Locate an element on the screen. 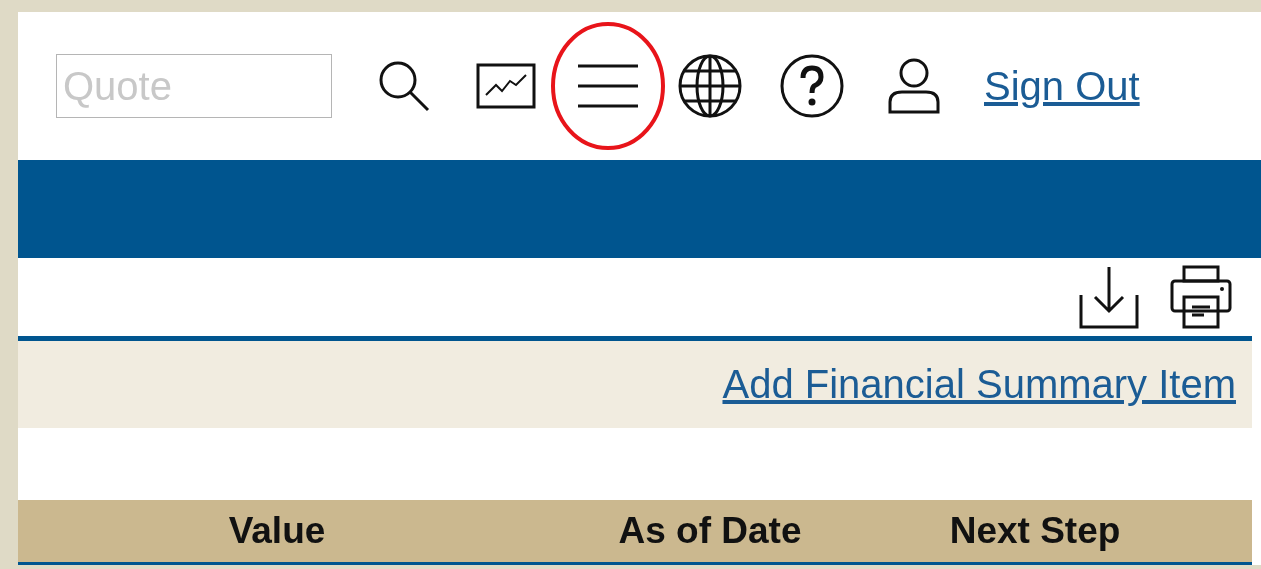 The image size is (1261, 569). print-button is located at coordinates (1201, 297).